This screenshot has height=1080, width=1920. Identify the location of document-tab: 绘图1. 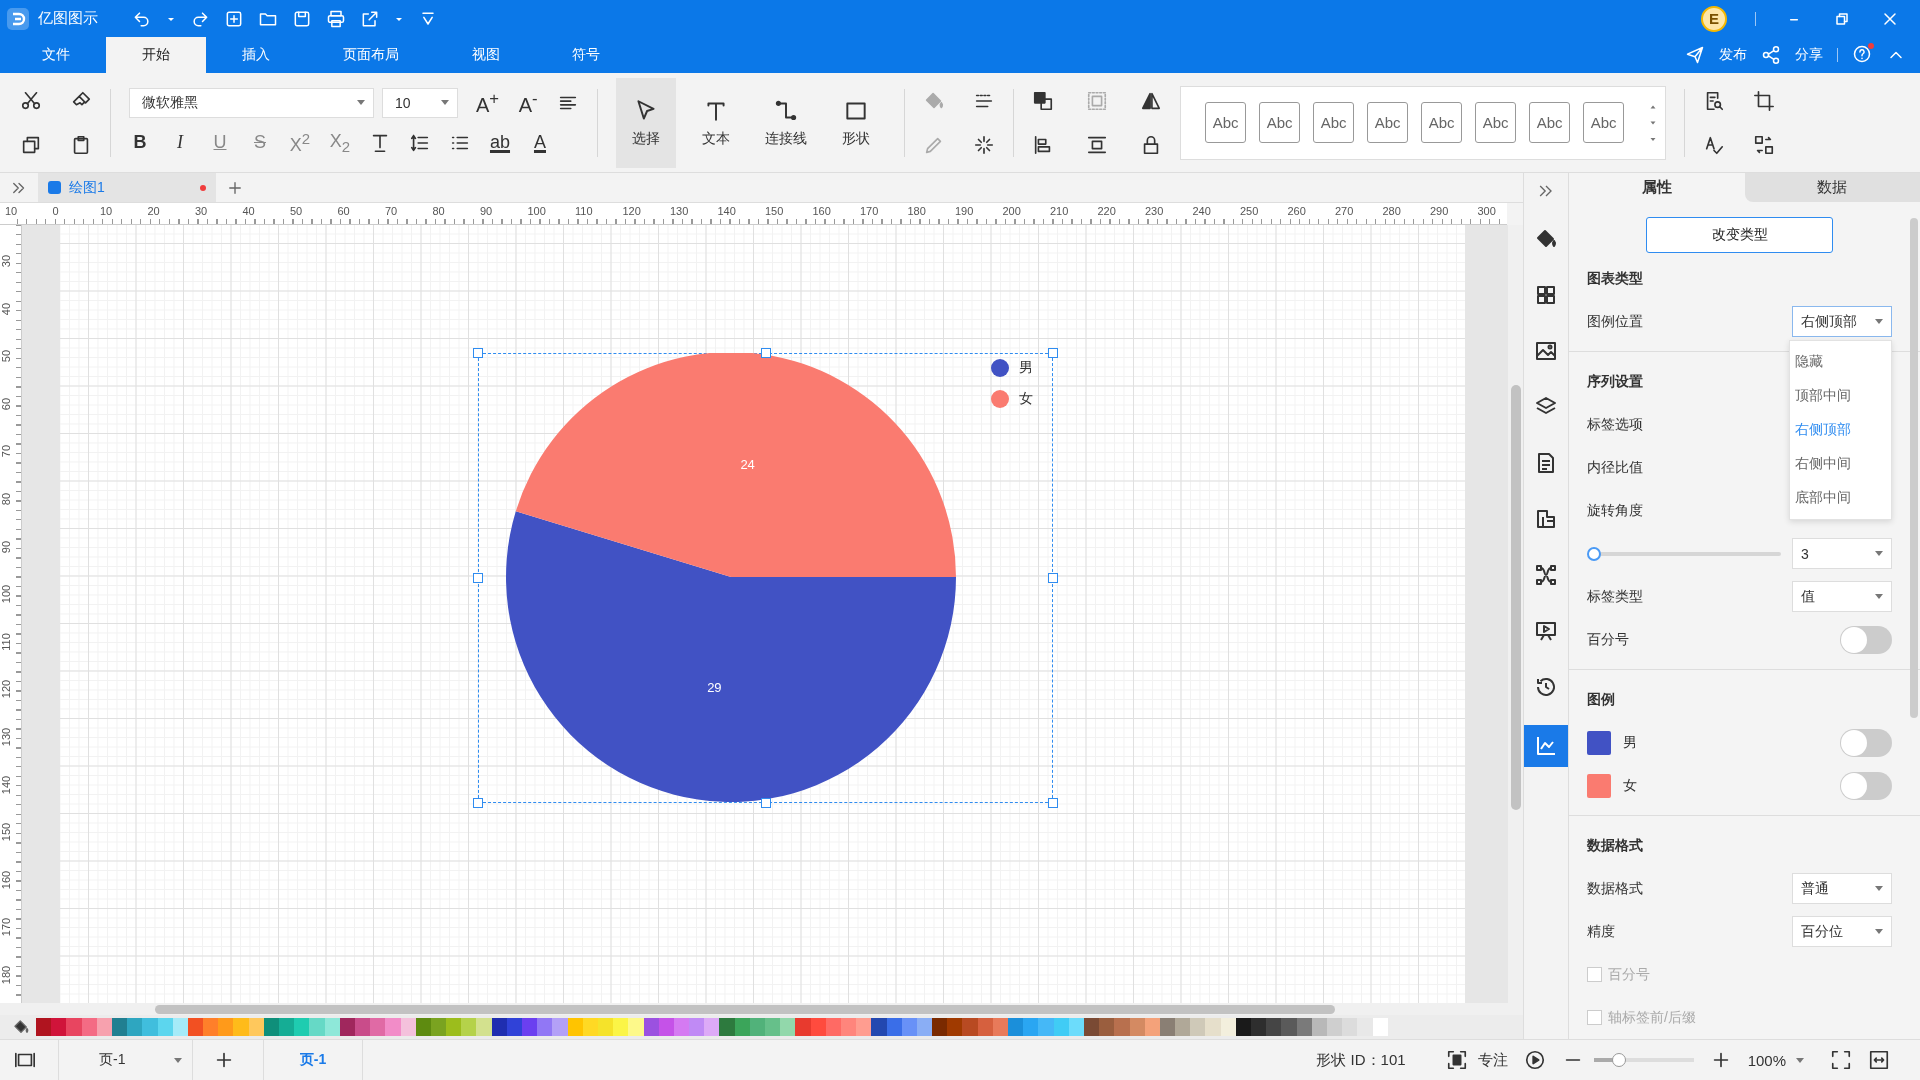
(127, 187).